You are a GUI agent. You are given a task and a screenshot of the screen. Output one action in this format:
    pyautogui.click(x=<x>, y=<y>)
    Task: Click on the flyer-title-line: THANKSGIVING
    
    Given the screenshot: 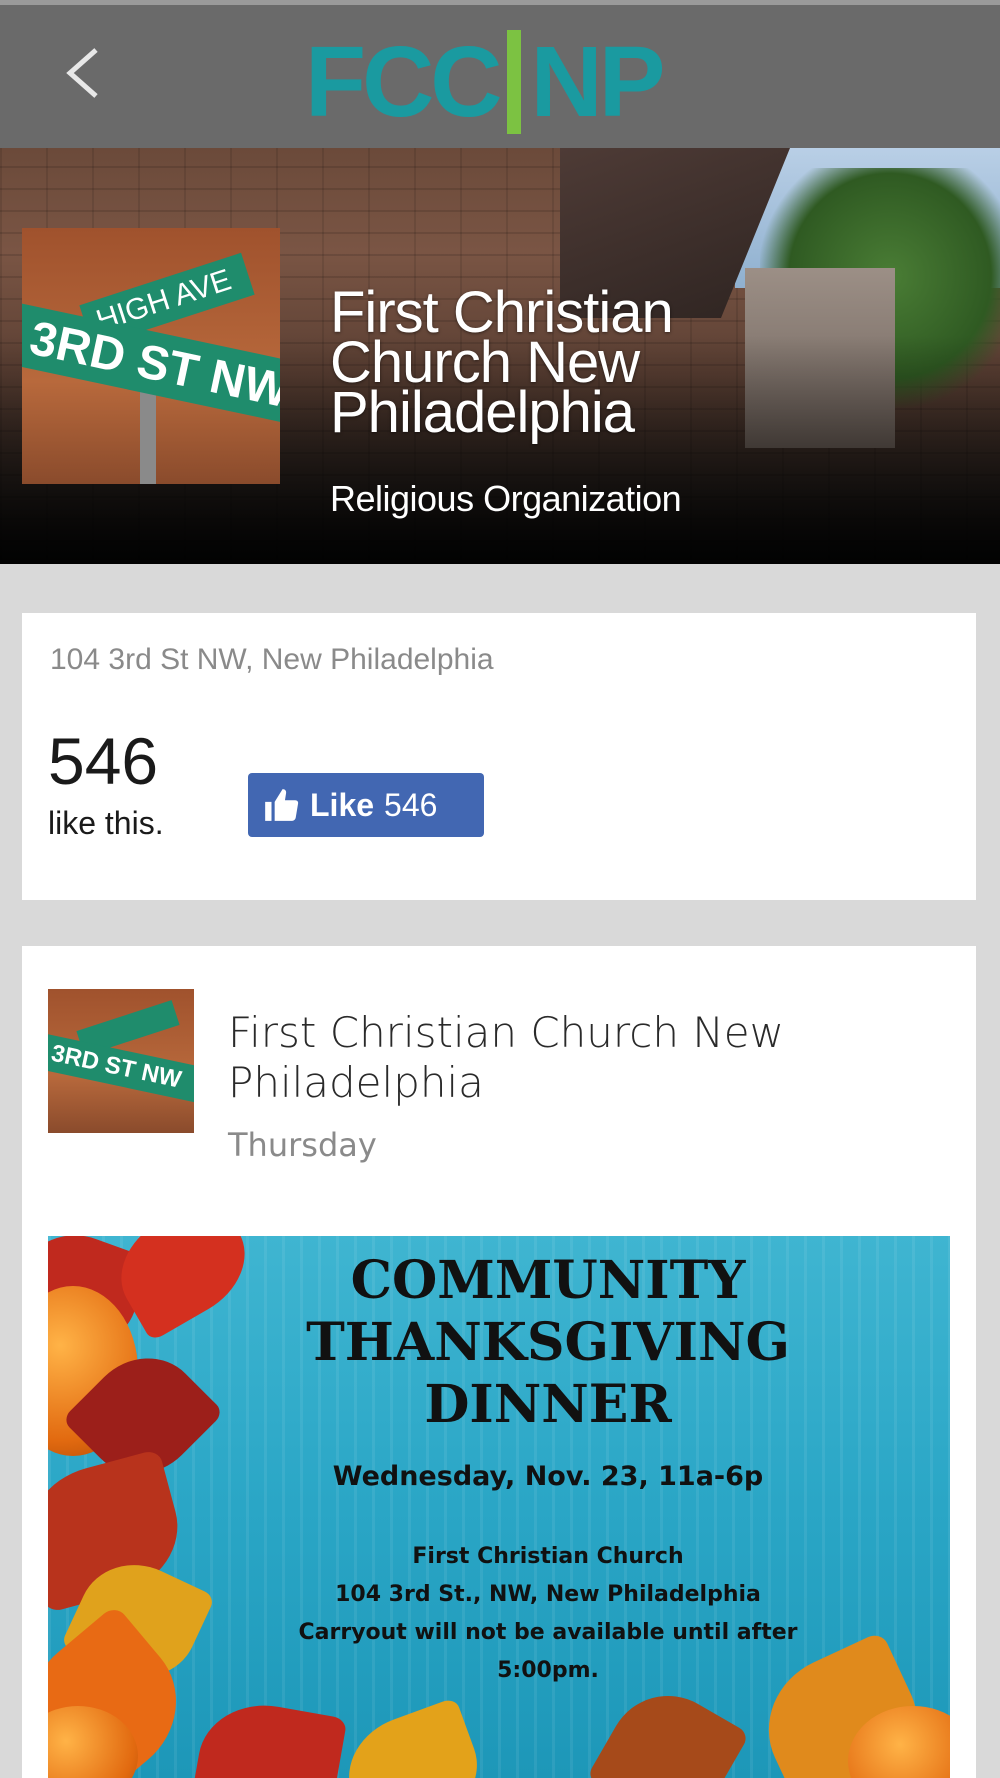 What is the action you would take?
    pyautogui.click(x=548, y=1342)
    